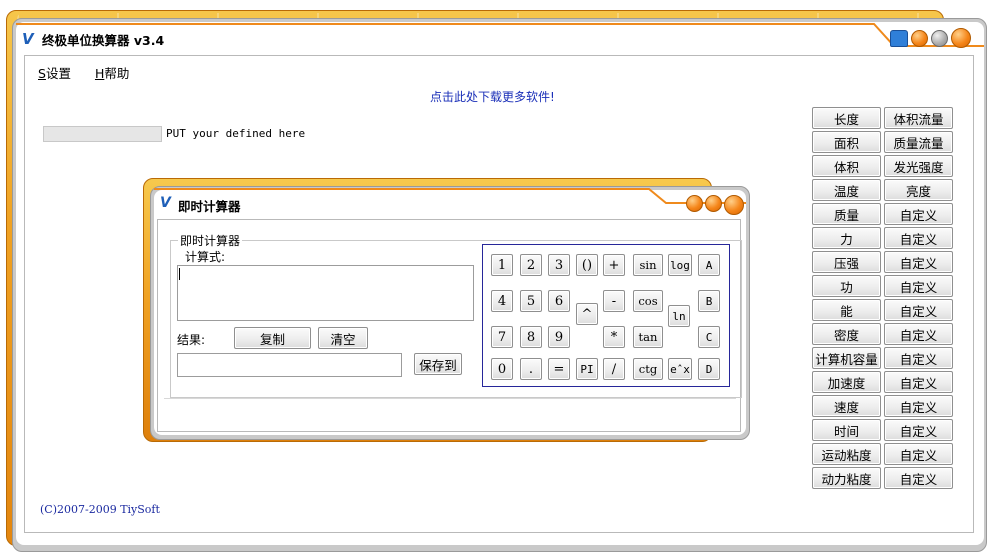 The height and width of the screenshot is (557, 991). What do you see at coordinates (587, 369) in the screenshot?
I see `key-pi: PI` at bounding box center [587, 369].